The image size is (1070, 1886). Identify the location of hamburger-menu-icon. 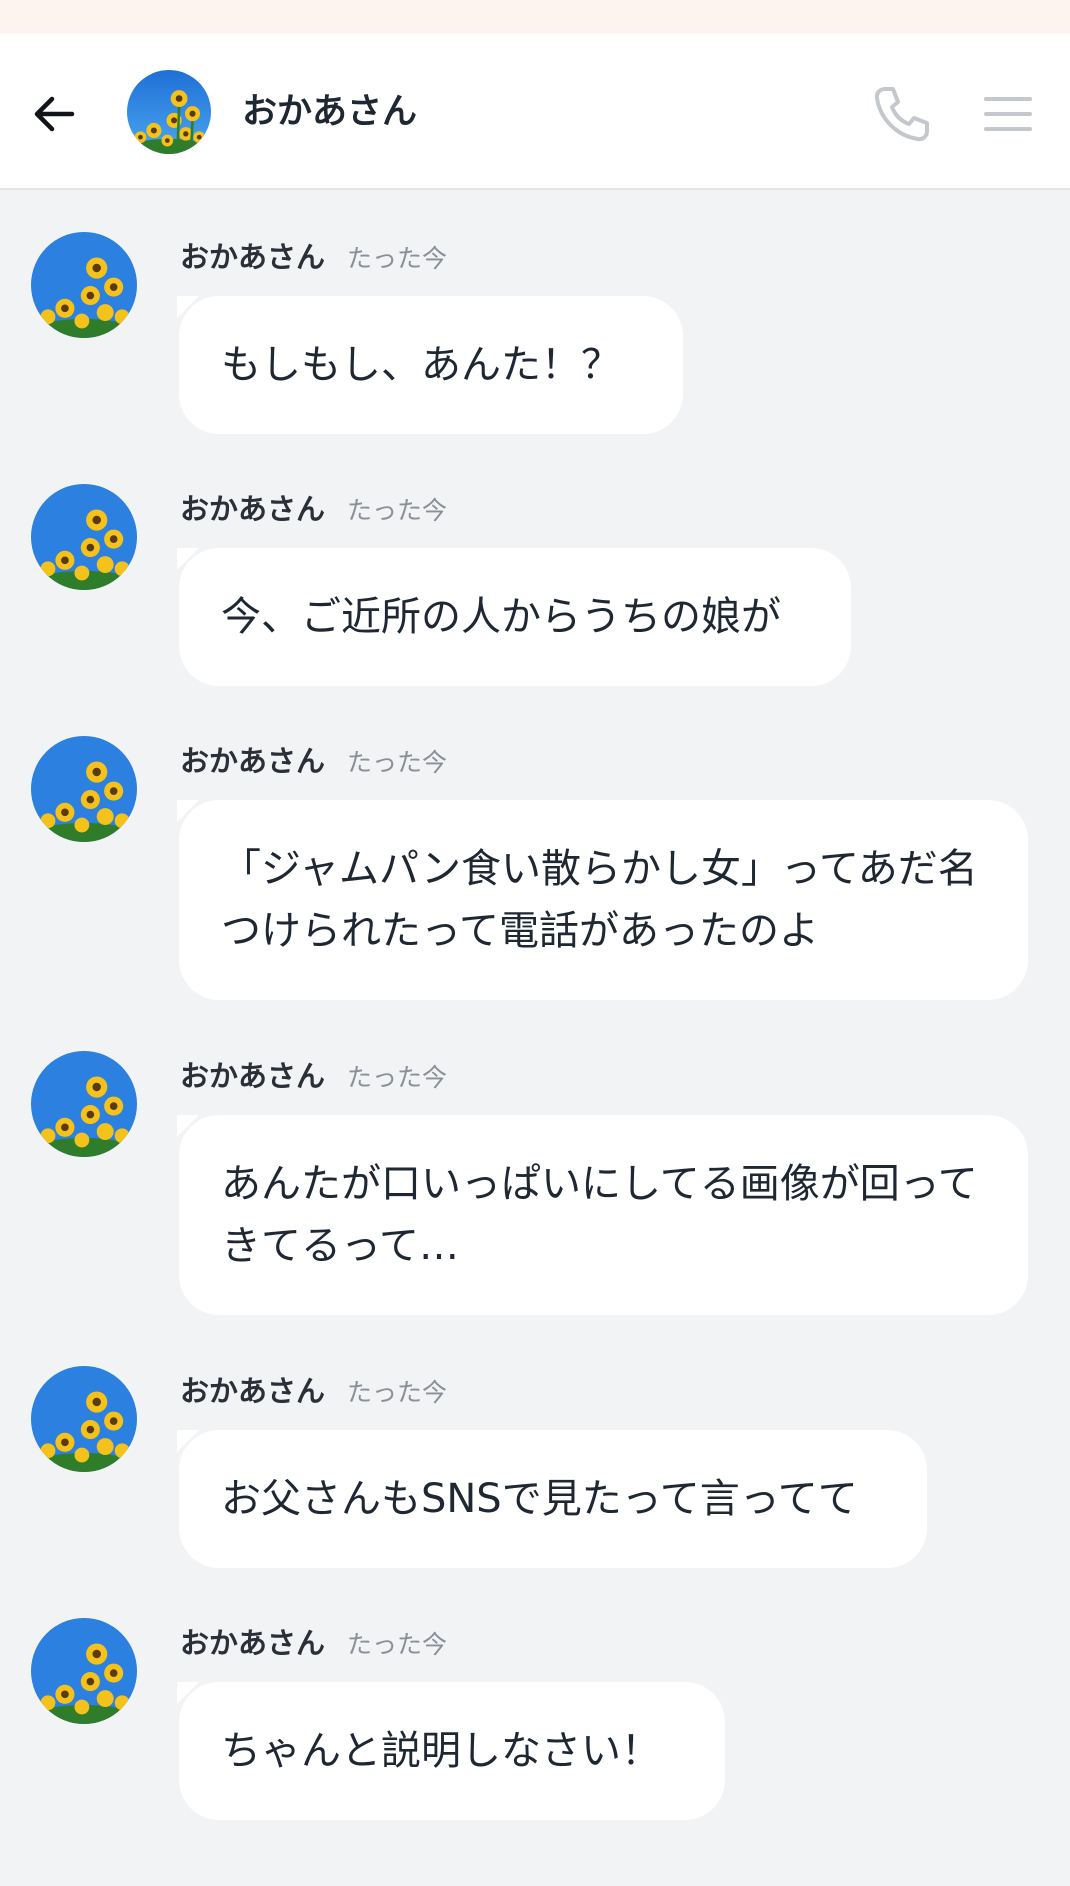
(1008, 114).